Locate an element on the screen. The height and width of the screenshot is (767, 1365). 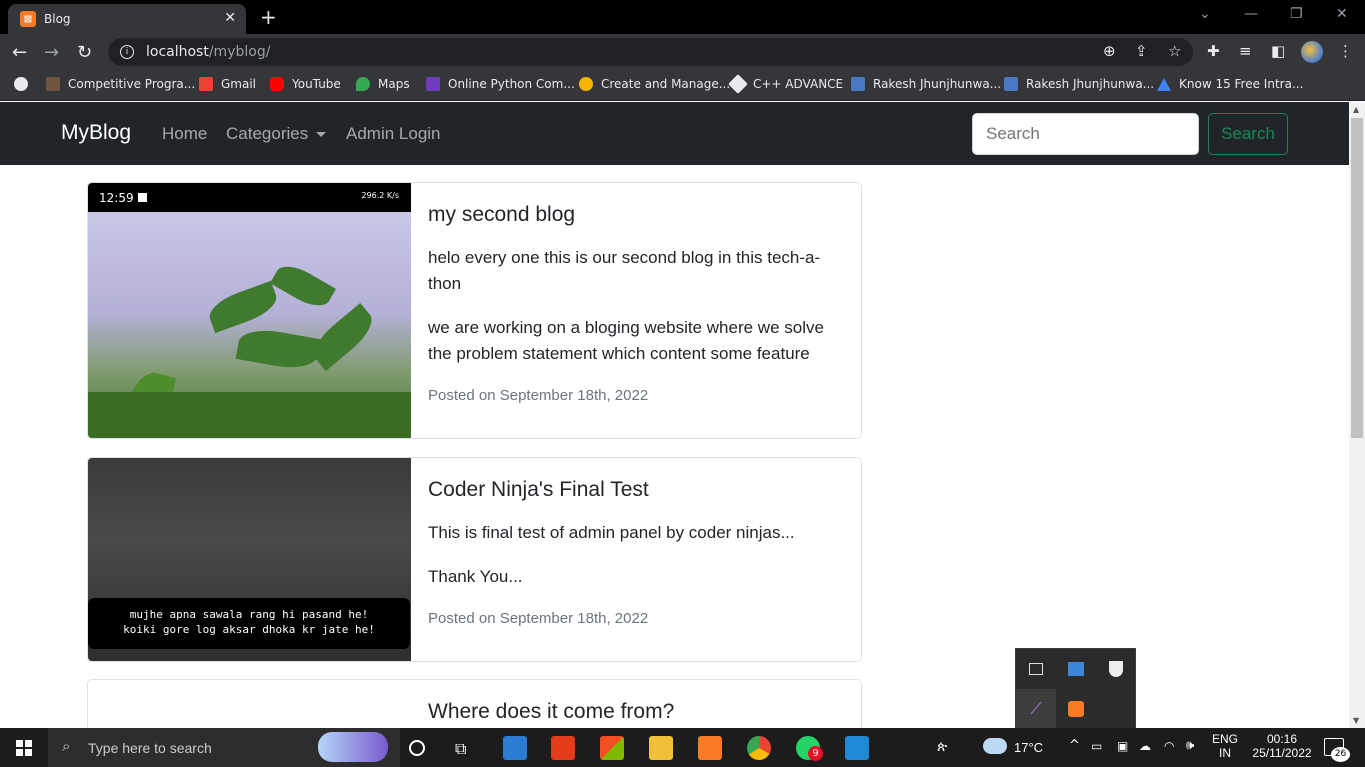
site-brand: MyBlog is located at coordinates (96, 133).